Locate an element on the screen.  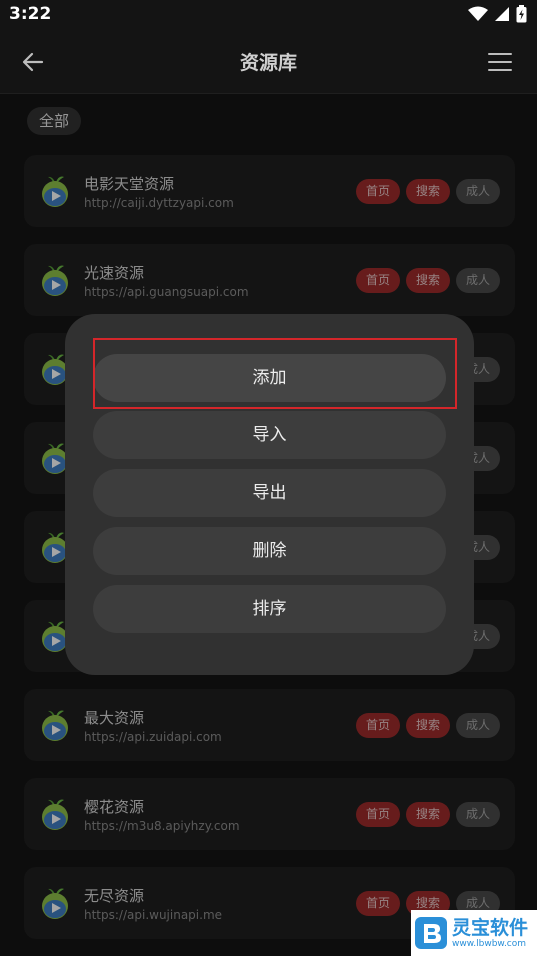
status-time: 3:22 is located at coordinates (30, 14).